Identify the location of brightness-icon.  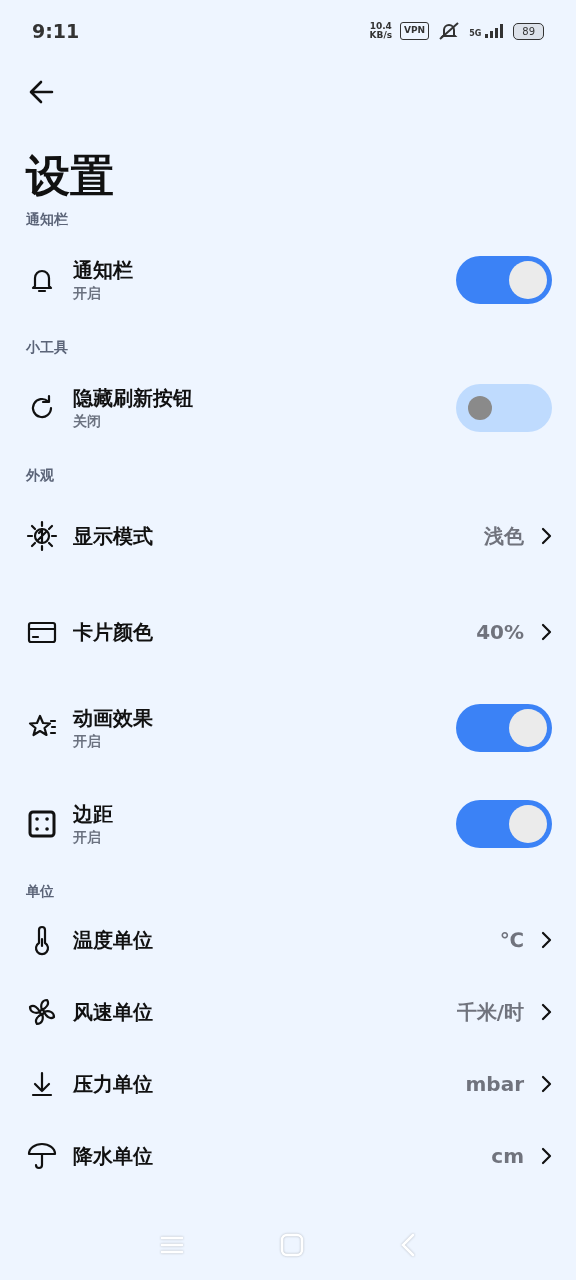
(42, 536).